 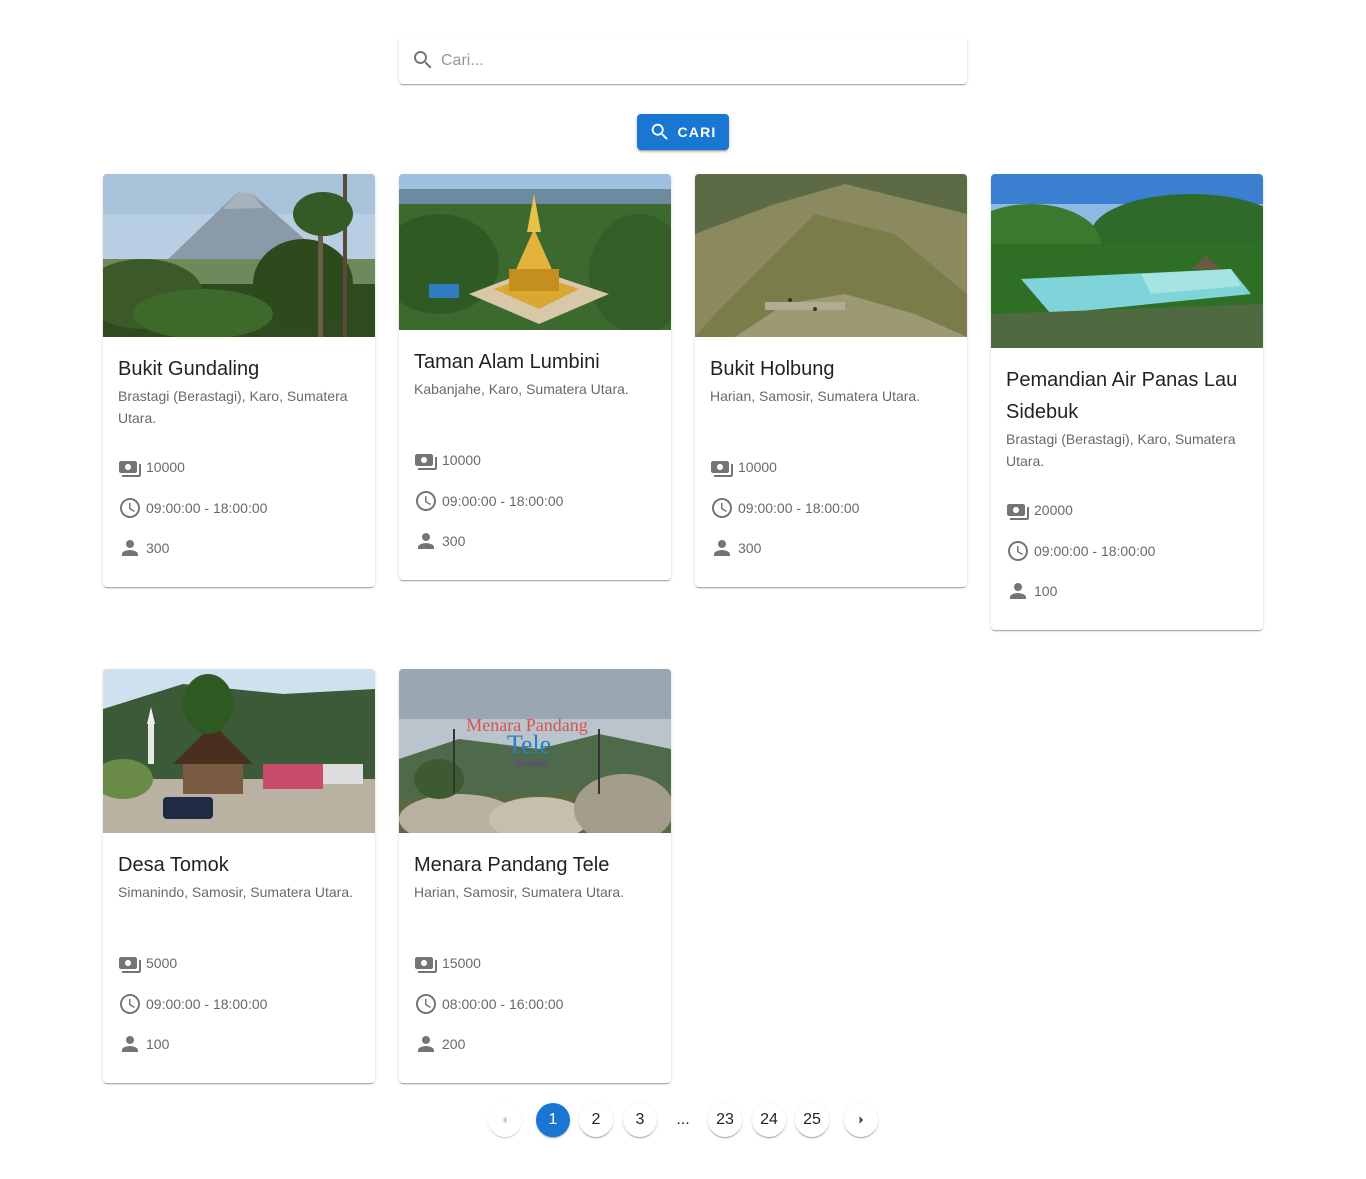 What do you see at coordinates (812, 1120) in the screenshot?
I see `page-button: 25` at bounding box center [812, 1120].